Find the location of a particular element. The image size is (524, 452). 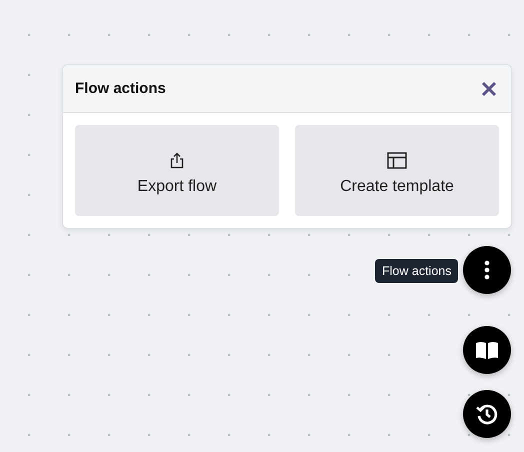

book-icon is located at coordinates (487, 350).